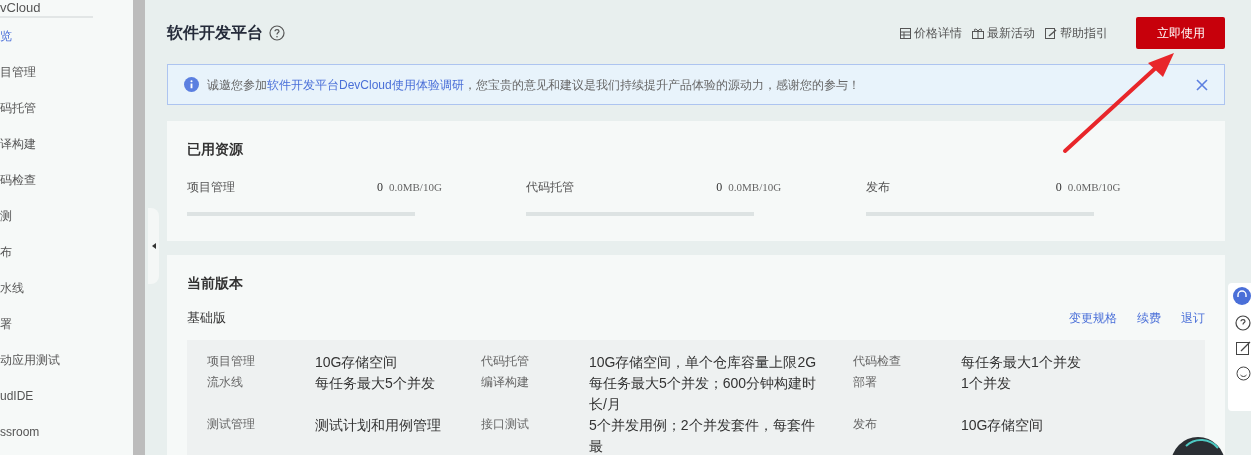  Describe the element at coordinates (551, 187) in the screenshot. I see `resource-name: 代码托管` at that location.